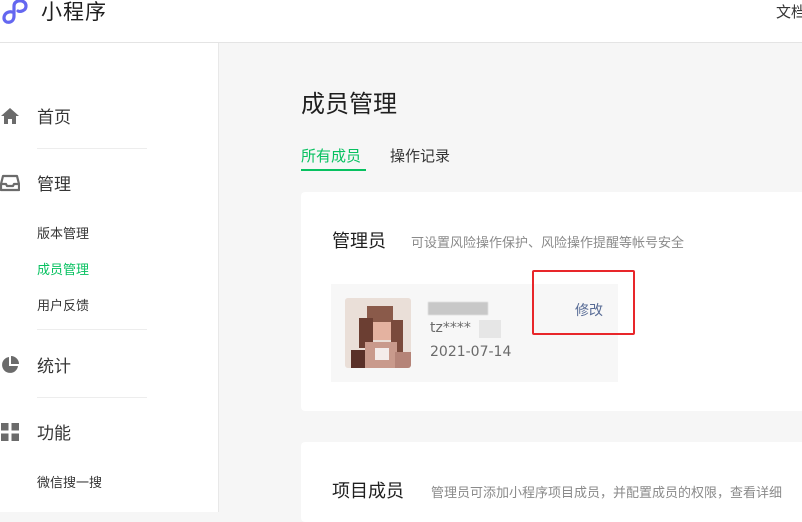 Image resolution: width=802 pixels, height=522 pixels. Describe the element at coordinates (471, 352) in the screenshot. I see `member-date: 2021-07-14` at that location.